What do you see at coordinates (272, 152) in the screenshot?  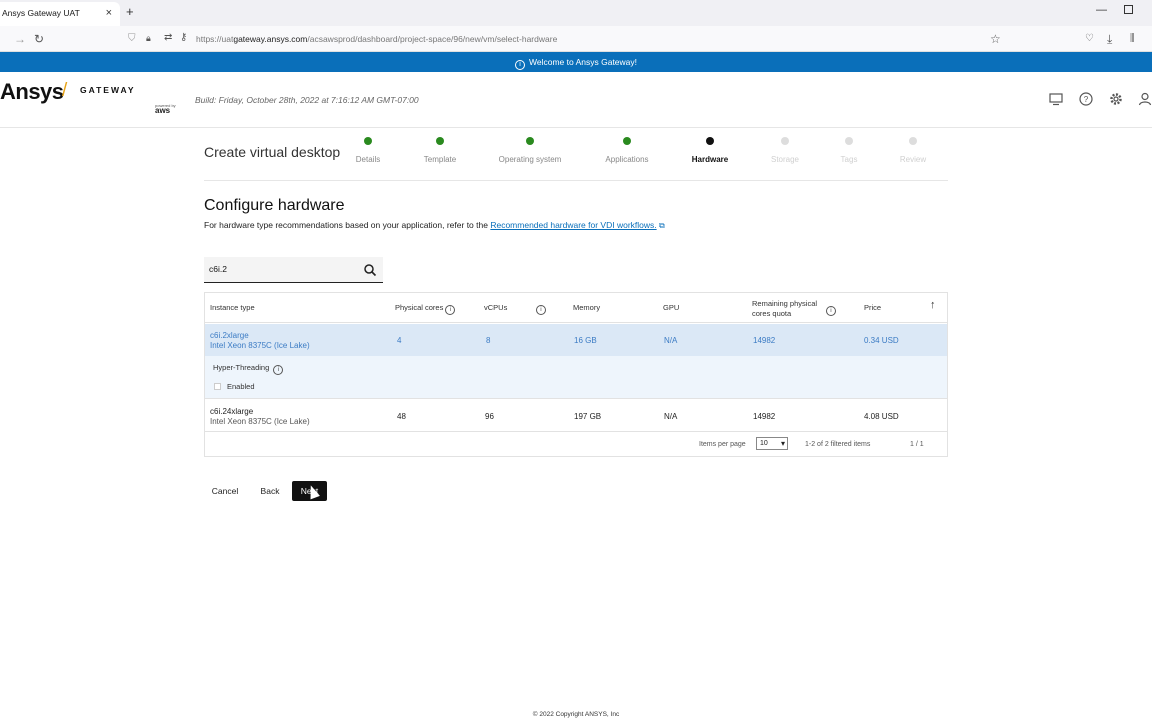 I see `wizard-title: Create virtual desktop` at bounding box center [272, 152].